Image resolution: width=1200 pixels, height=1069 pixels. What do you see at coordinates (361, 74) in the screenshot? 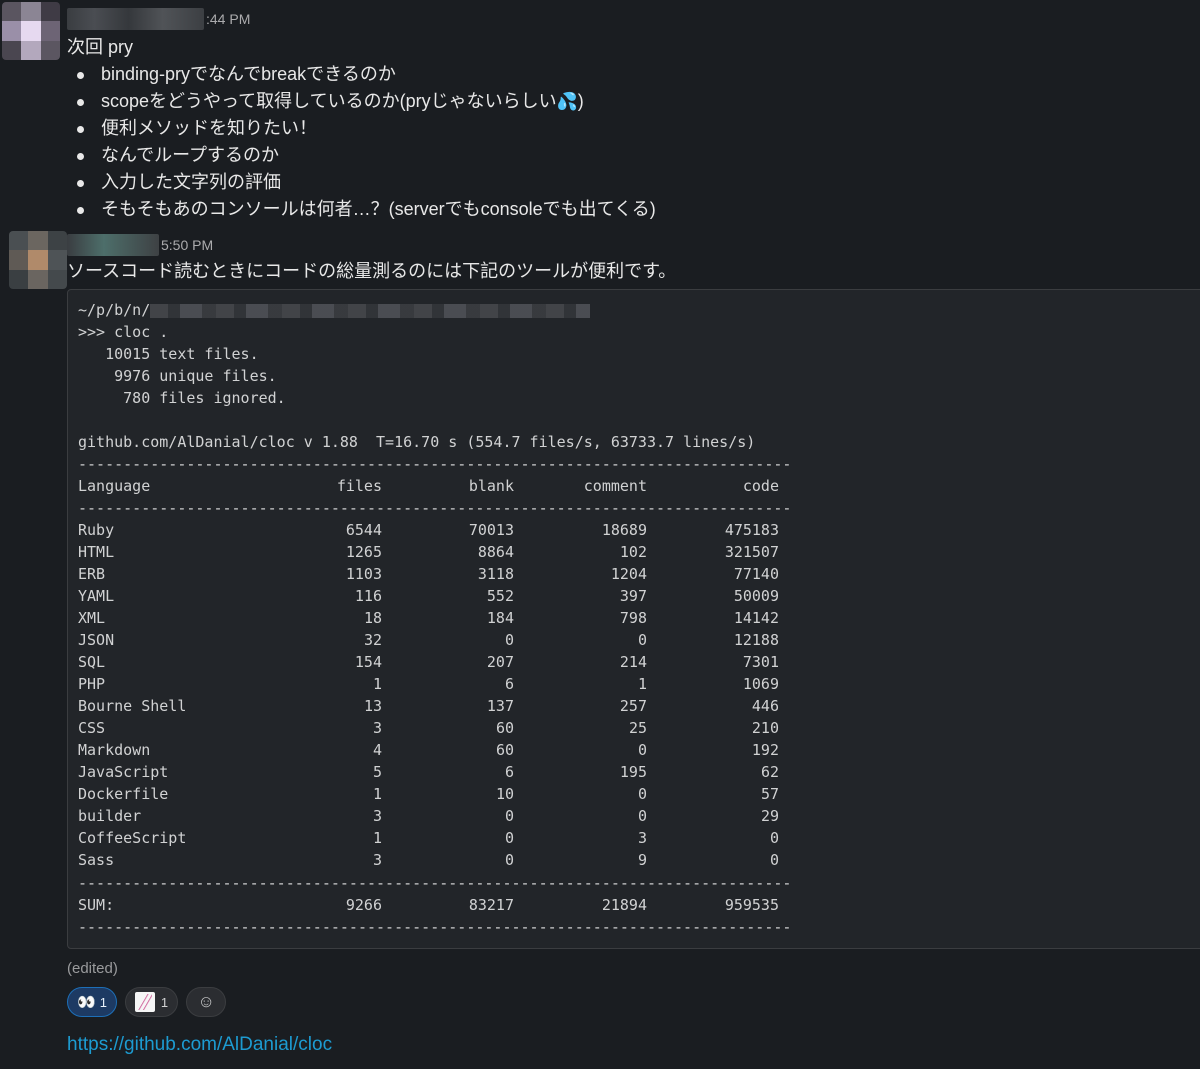
I see `list-item: binding-pryでなんでbreakできるのか` at bounding box center [361, 74].